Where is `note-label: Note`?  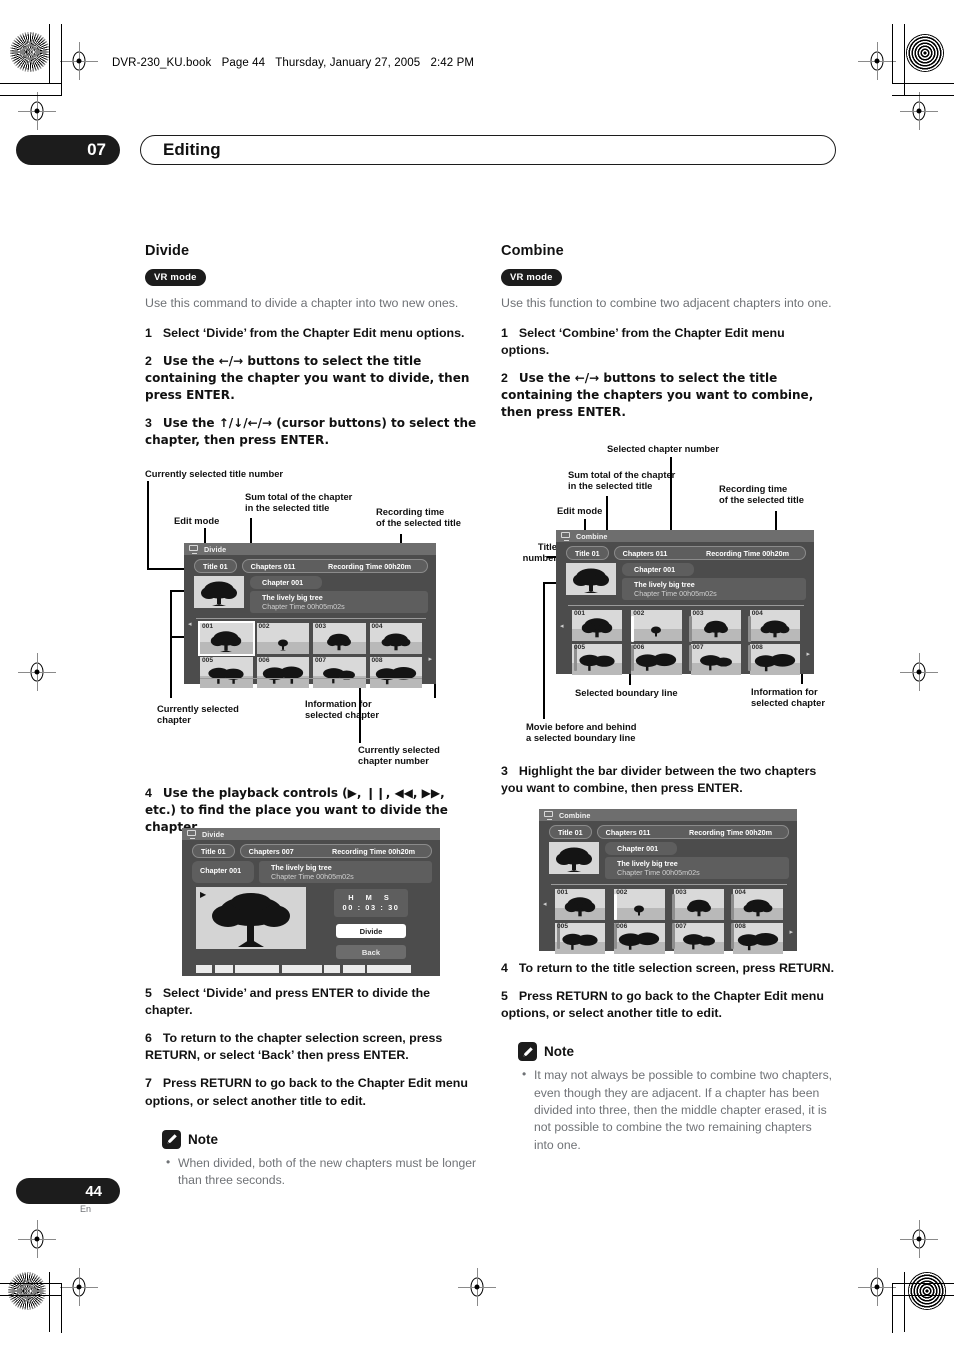
note-label: Note is located at coordinates (559, 1052).